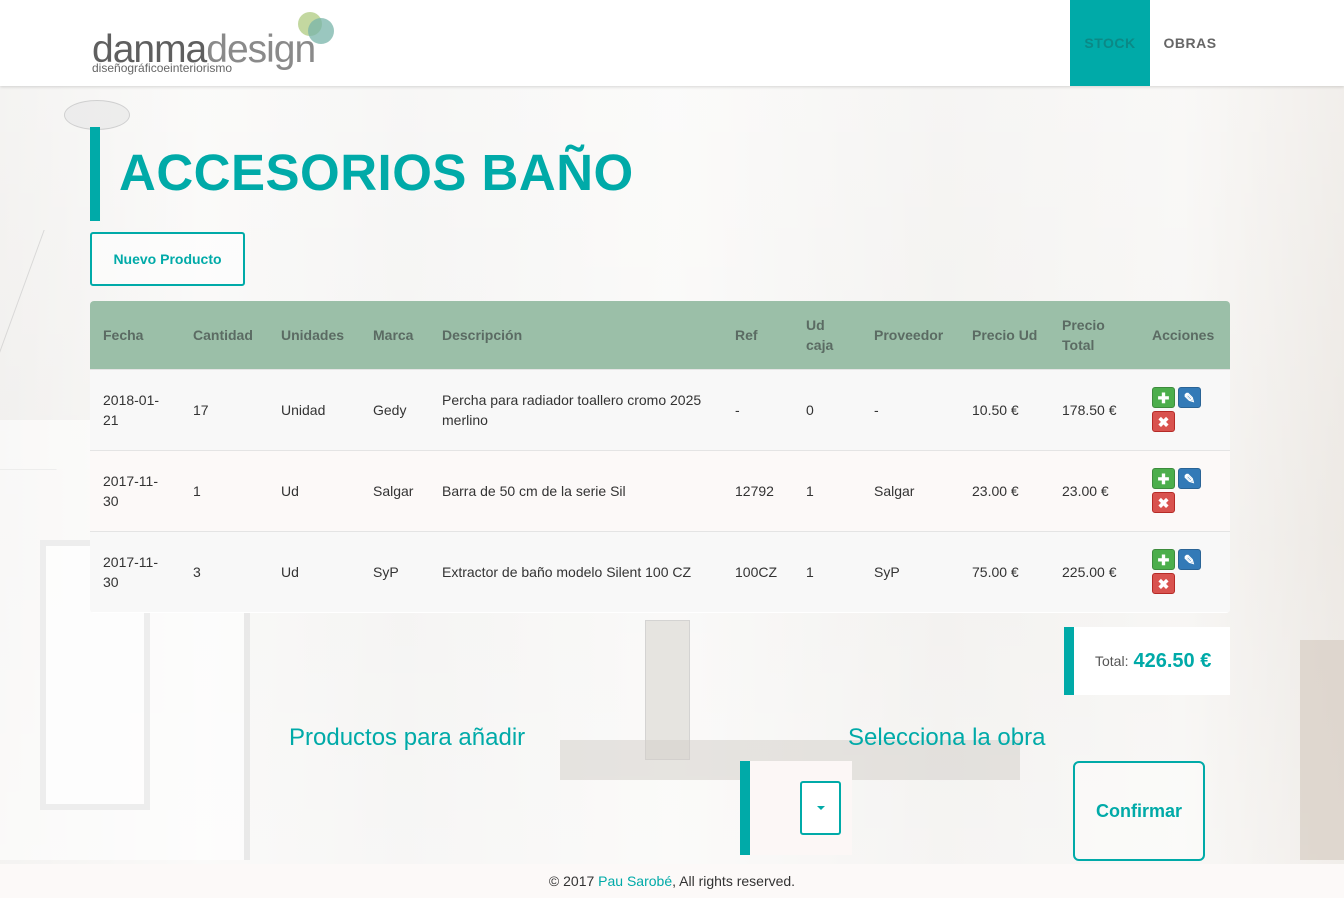  What do you see at coordinates (810, 409) in the screenshot?
I see `cell-ud-caja: 0` at bounding box center [810, 409].